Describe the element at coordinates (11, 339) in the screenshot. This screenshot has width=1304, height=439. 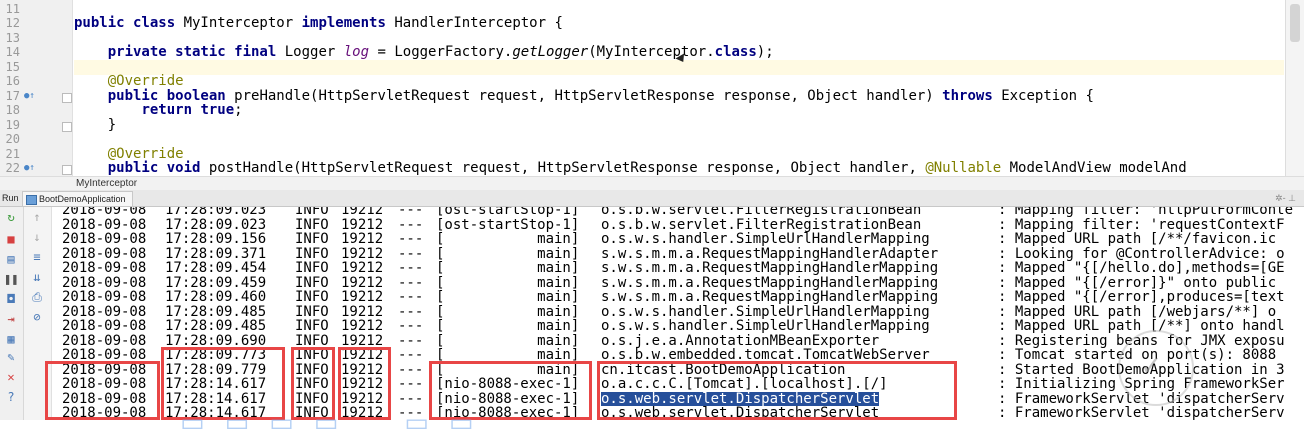
I see `settings-icon: ▦` at that location.